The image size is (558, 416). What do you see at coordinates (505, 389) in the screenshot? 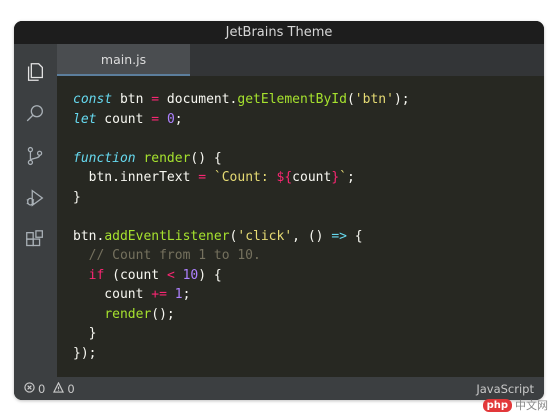
I see `language-mode: JavaScript` at bounding box center [505, 389].